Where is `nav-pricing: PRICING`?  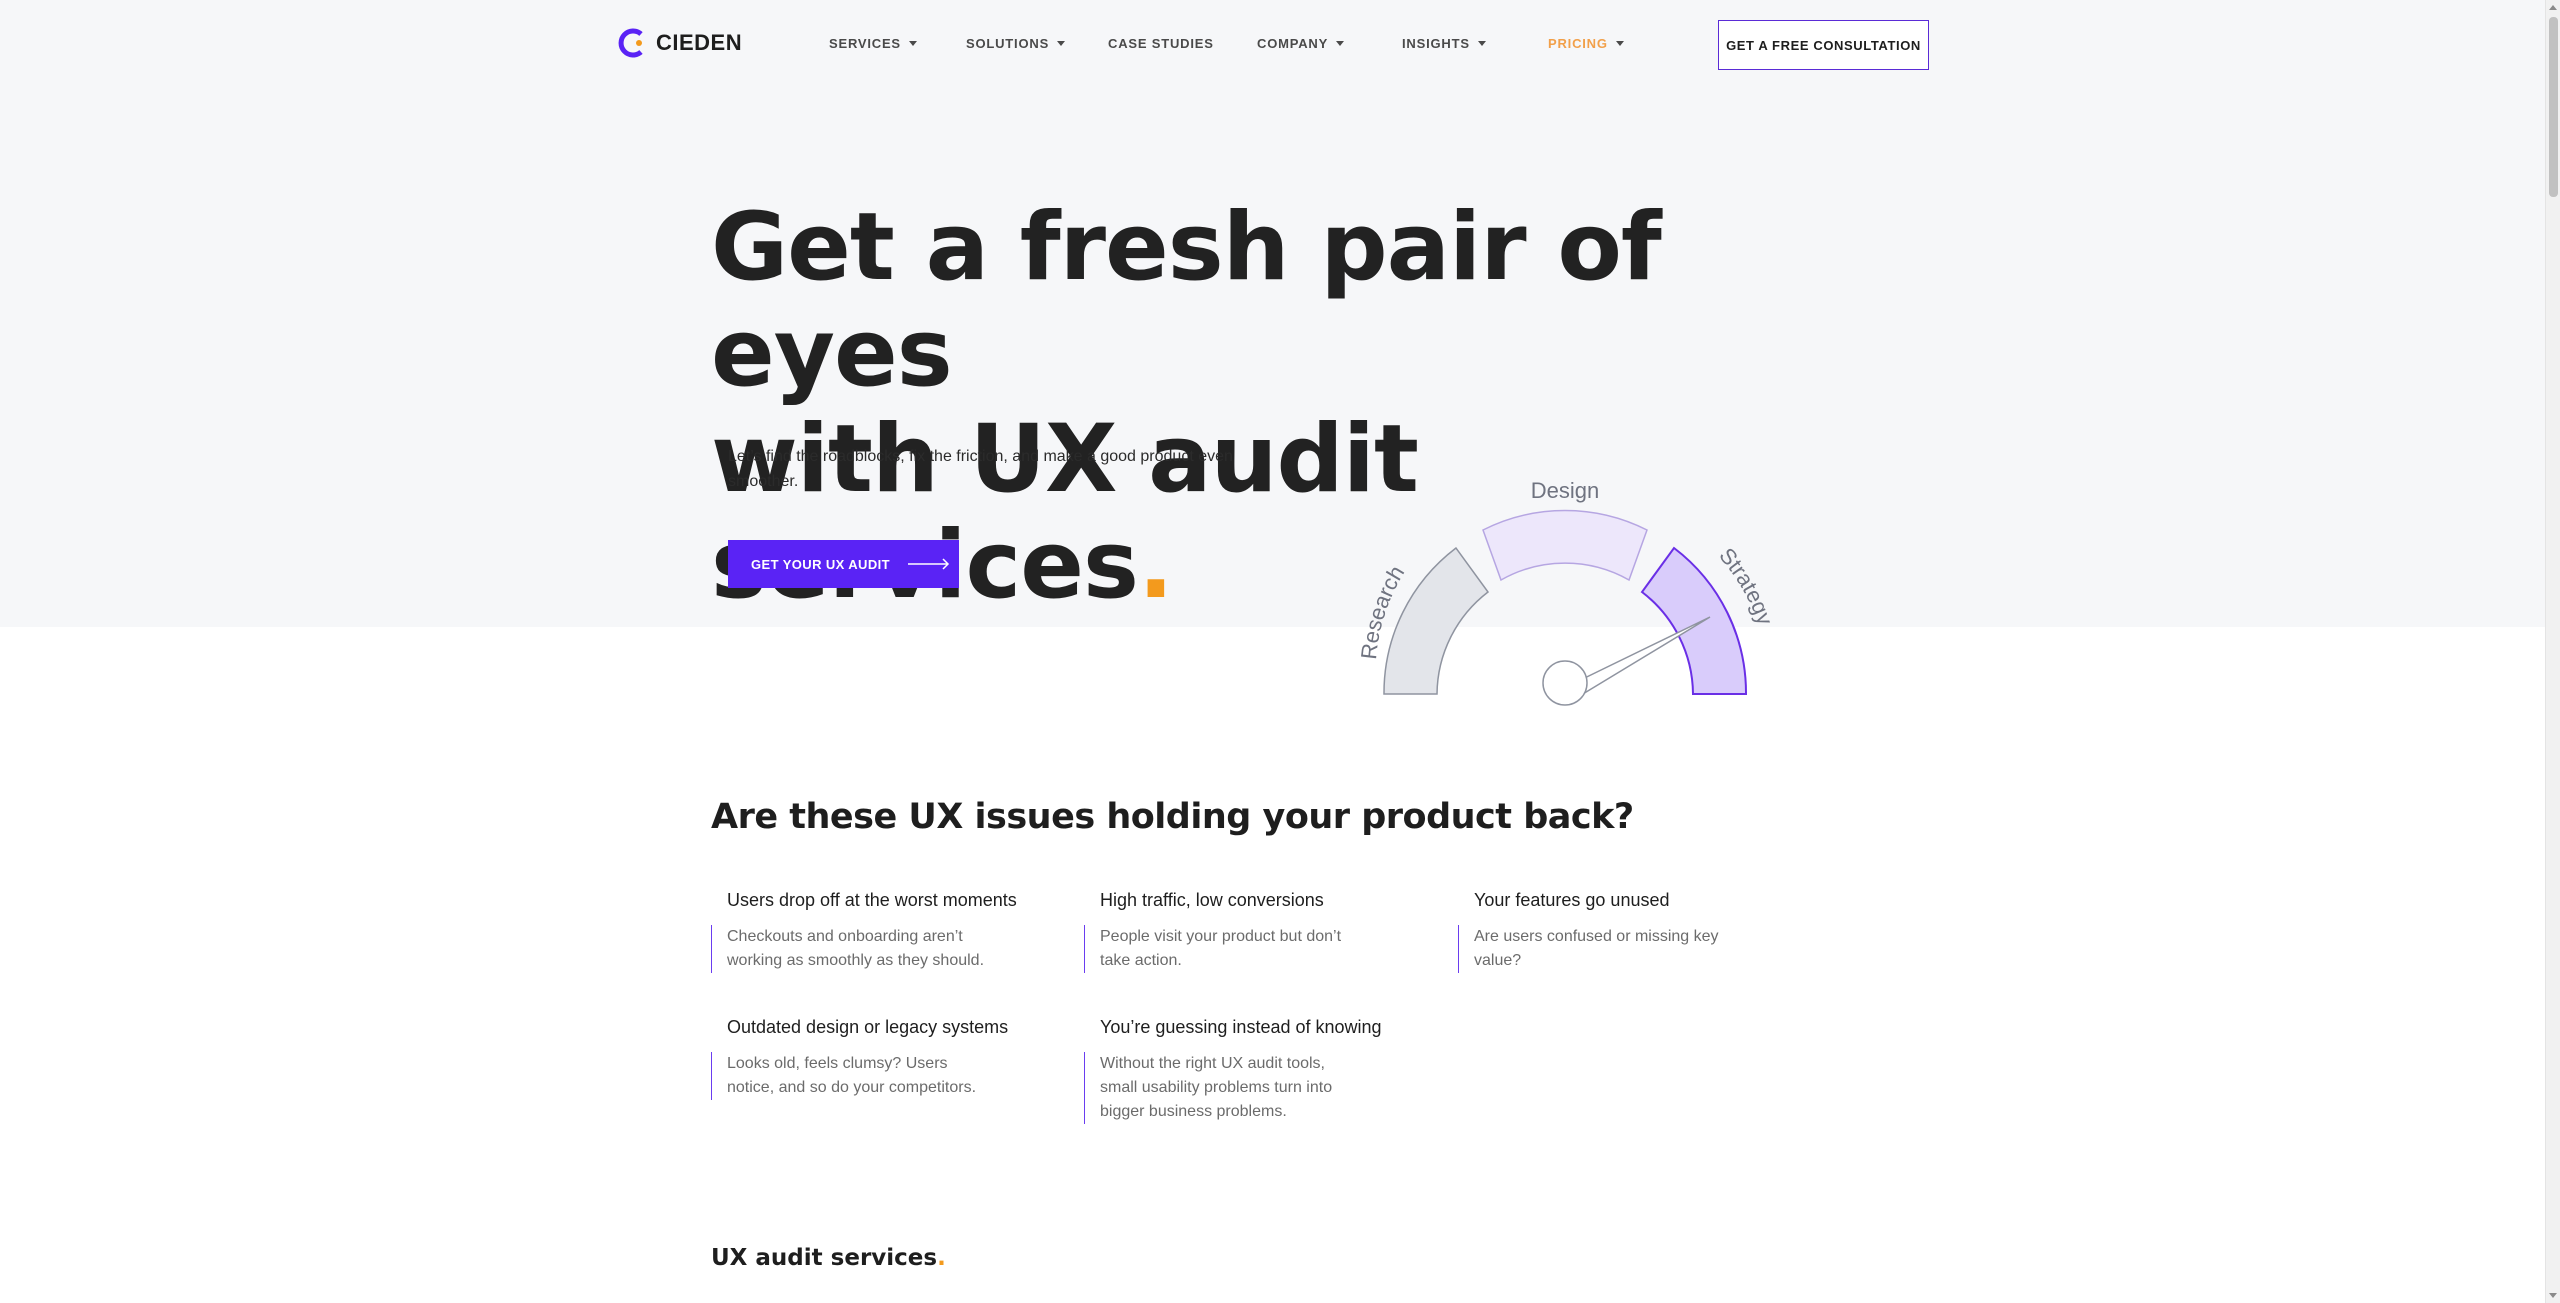
nav-pricing: PRICING is located at coordinates (1586, 43).